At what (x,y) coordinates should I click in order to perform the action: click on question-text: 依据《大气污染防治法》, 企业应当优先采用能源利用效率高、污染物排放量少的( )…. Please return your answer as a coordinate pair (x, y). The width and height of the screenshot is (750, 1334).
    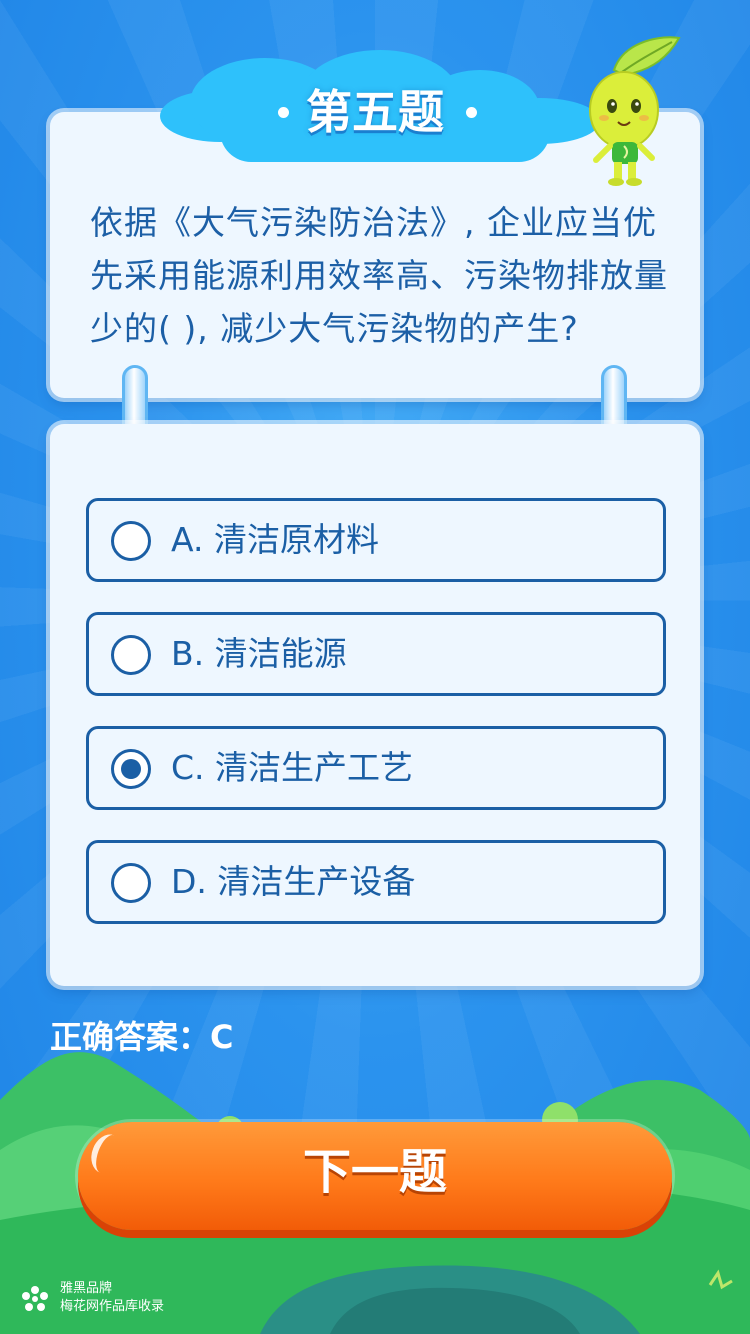
    Looking at the image, I should click on (379, 275).